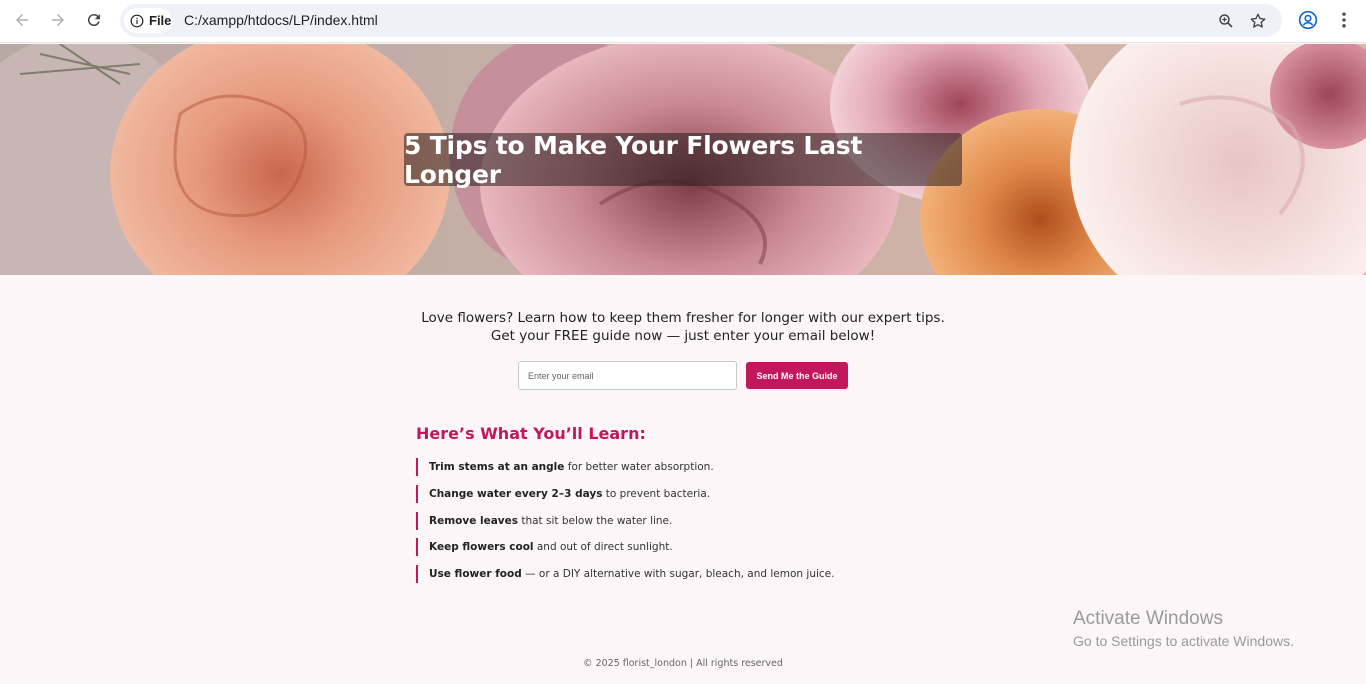 The image size is (1366, 684). I want to click on email-input, so click(627, 375).